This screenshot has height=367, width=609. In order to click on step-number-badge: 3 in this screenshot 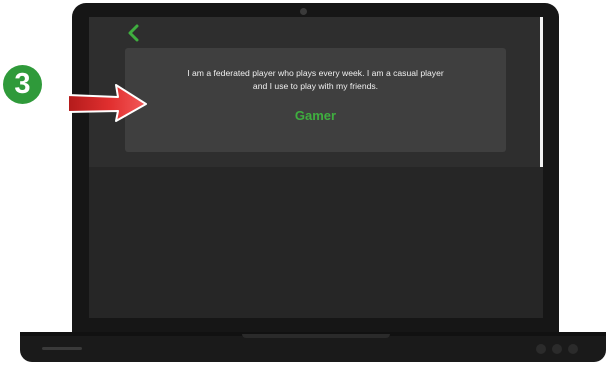, I will do `click(22, 84)`.